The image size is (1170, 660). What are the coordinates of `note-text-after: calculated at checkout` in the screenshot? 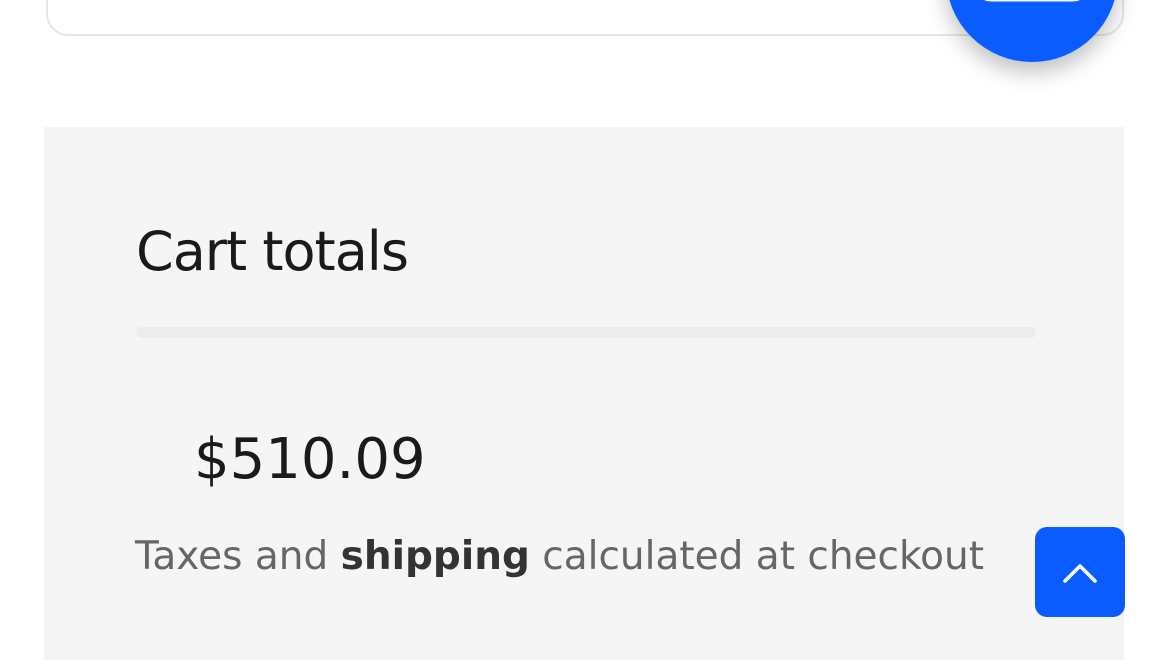 It's located at (763, 556).